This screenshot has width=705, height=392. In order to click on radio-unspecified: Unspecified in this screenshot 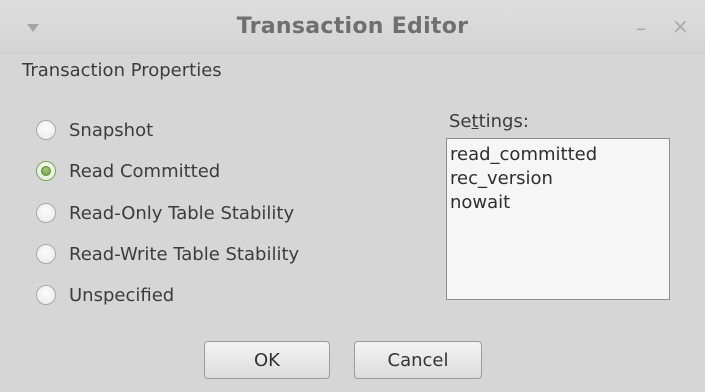, I will do `click(105, 295)`.